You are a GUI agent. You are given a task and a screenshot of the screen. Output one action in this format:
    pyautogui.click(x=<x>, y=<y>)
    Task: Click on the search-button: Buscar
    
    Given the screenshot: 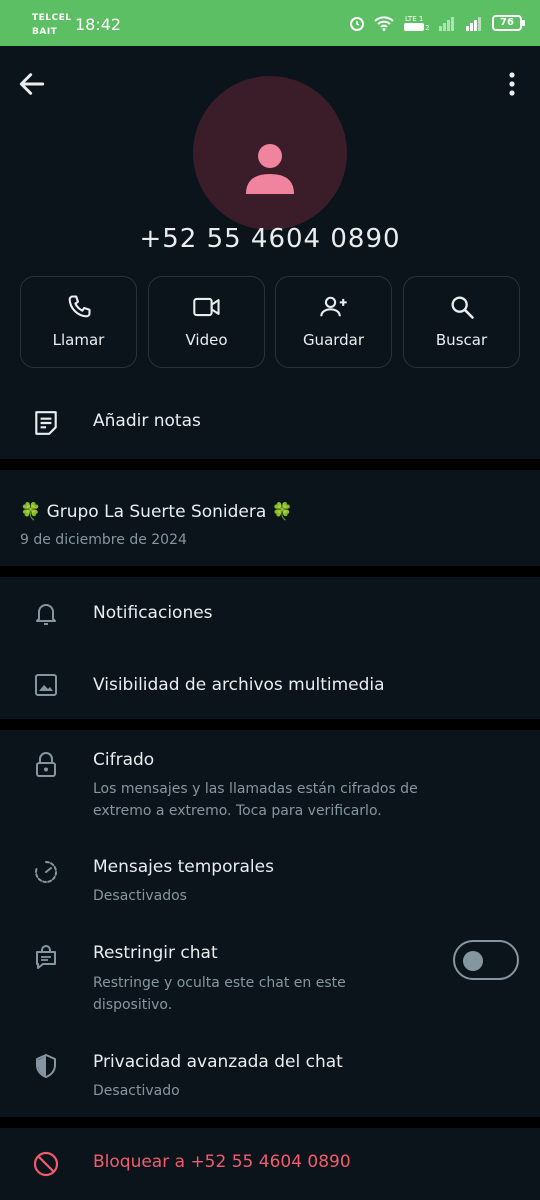 What is the action you would take?
    pyautogui.click(x=461, y=322)
    